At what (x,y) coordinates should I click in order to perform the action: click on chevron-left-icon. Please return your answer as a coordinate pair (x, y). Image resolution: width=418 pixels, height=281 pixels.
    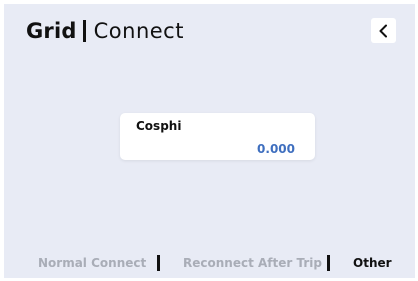
    Looking at the image, I should click on (383, 30).